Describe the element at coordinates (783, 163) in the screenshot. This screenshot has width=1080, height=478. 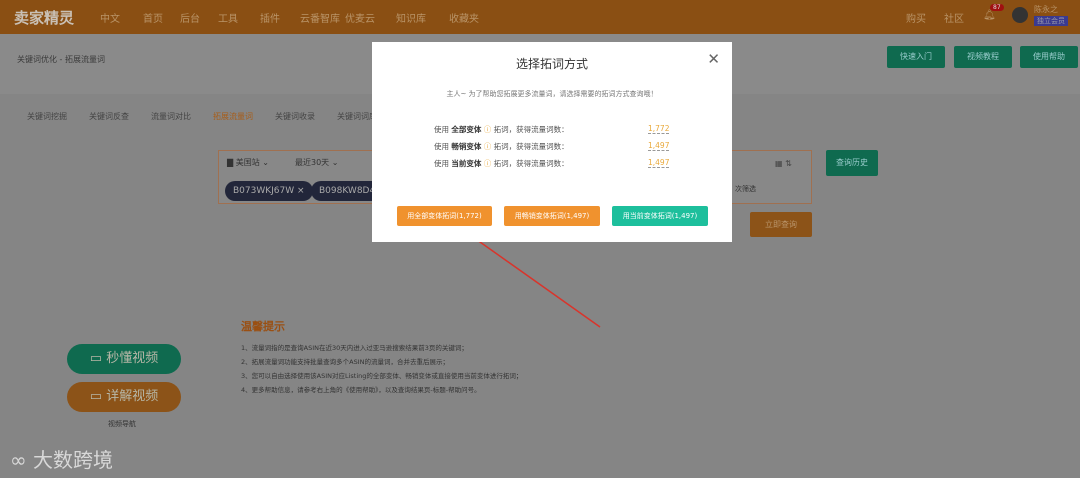
I see `grid-icon: ▦ ⇅` at that location.